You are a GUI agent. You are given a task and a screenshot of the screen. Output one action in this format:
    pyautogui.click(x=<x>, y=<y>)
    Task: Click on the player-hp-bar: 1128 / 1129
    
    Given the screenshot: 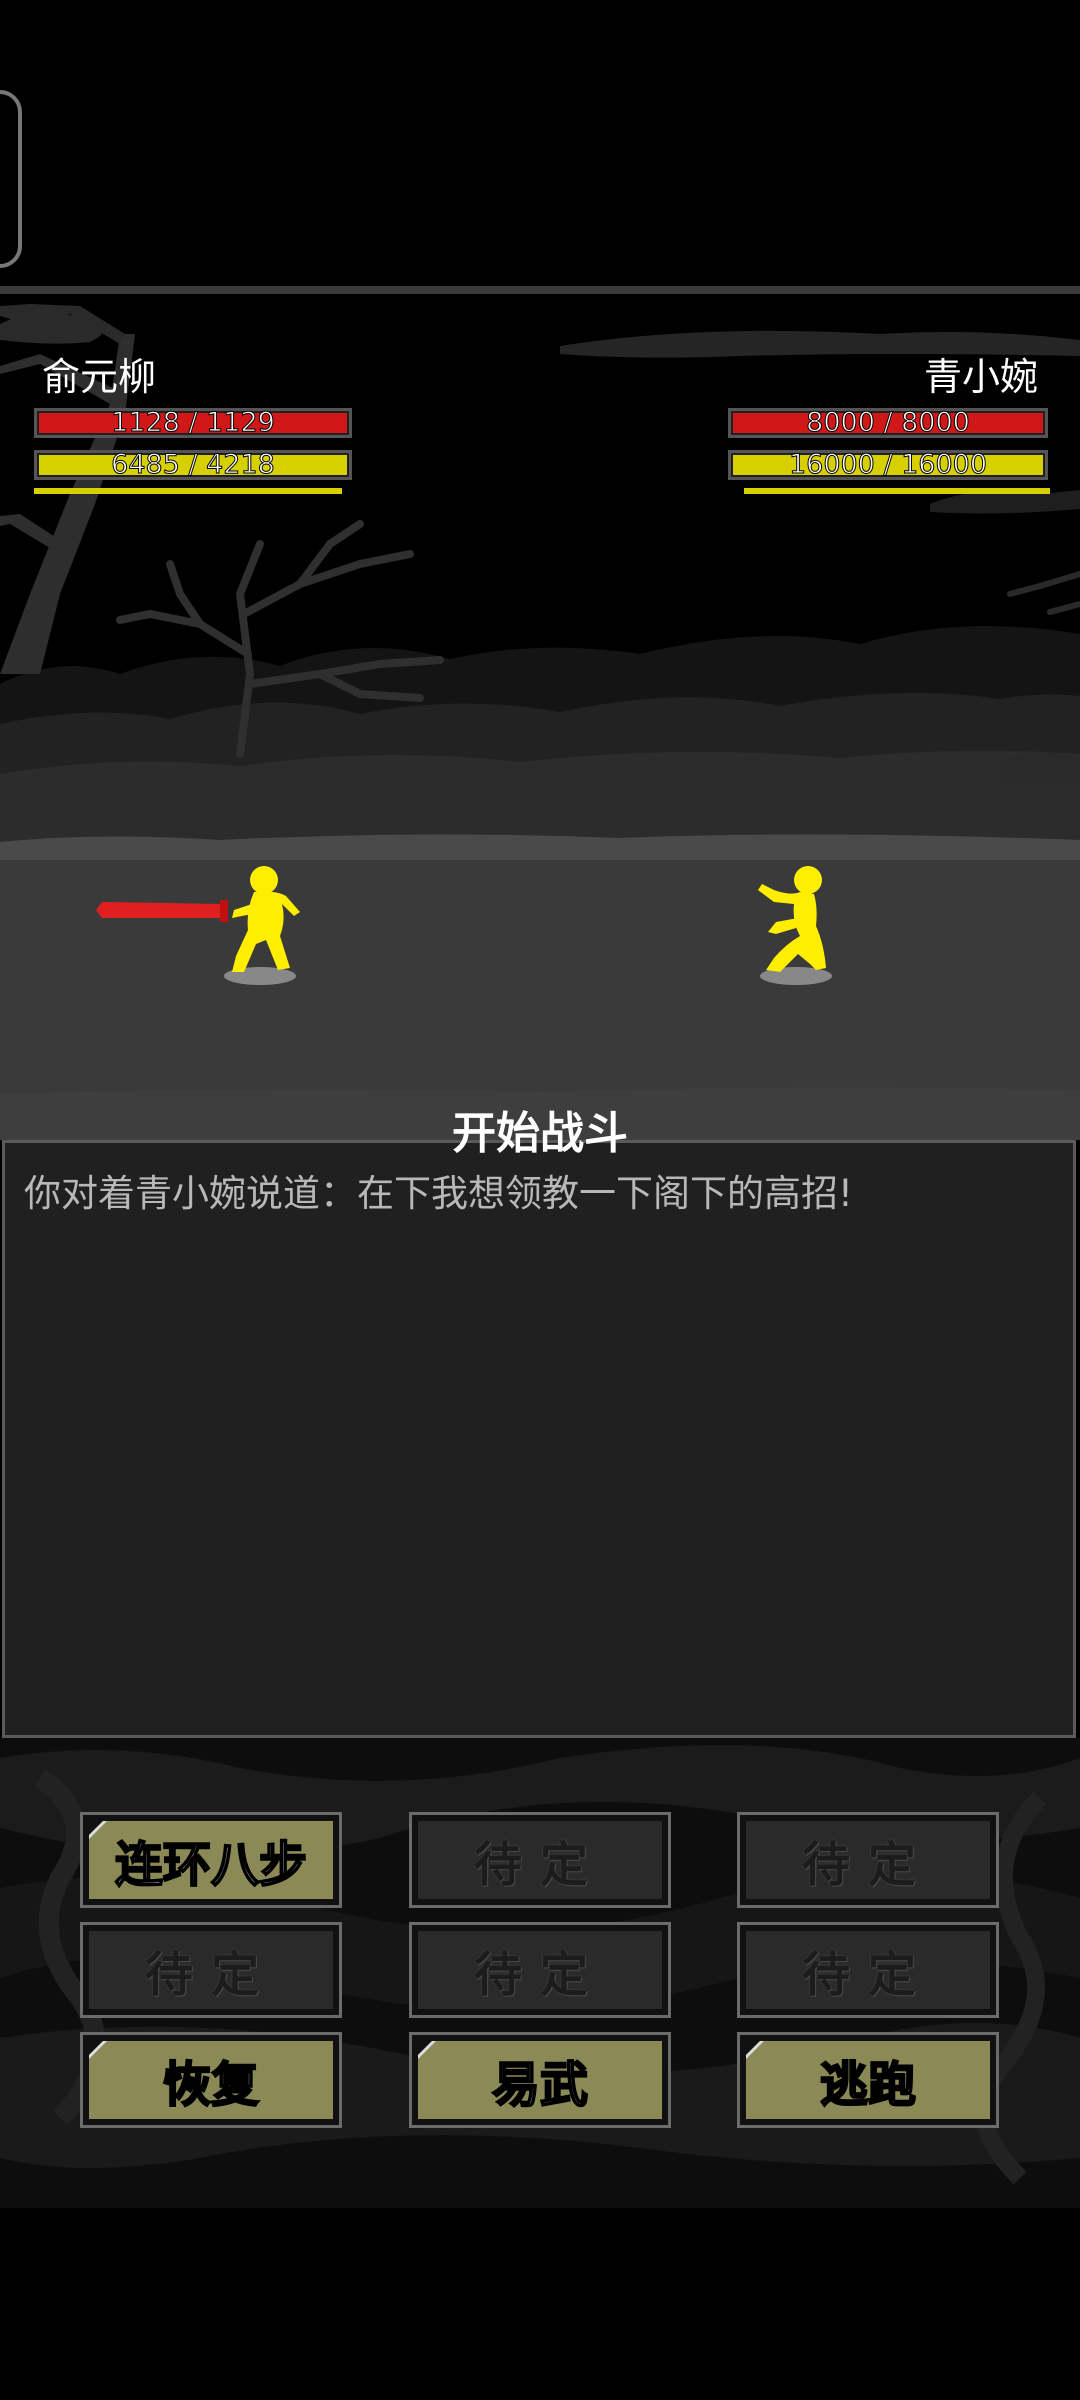 What is the action you would take?
    pyautogui.click(x=193, y=423)
    